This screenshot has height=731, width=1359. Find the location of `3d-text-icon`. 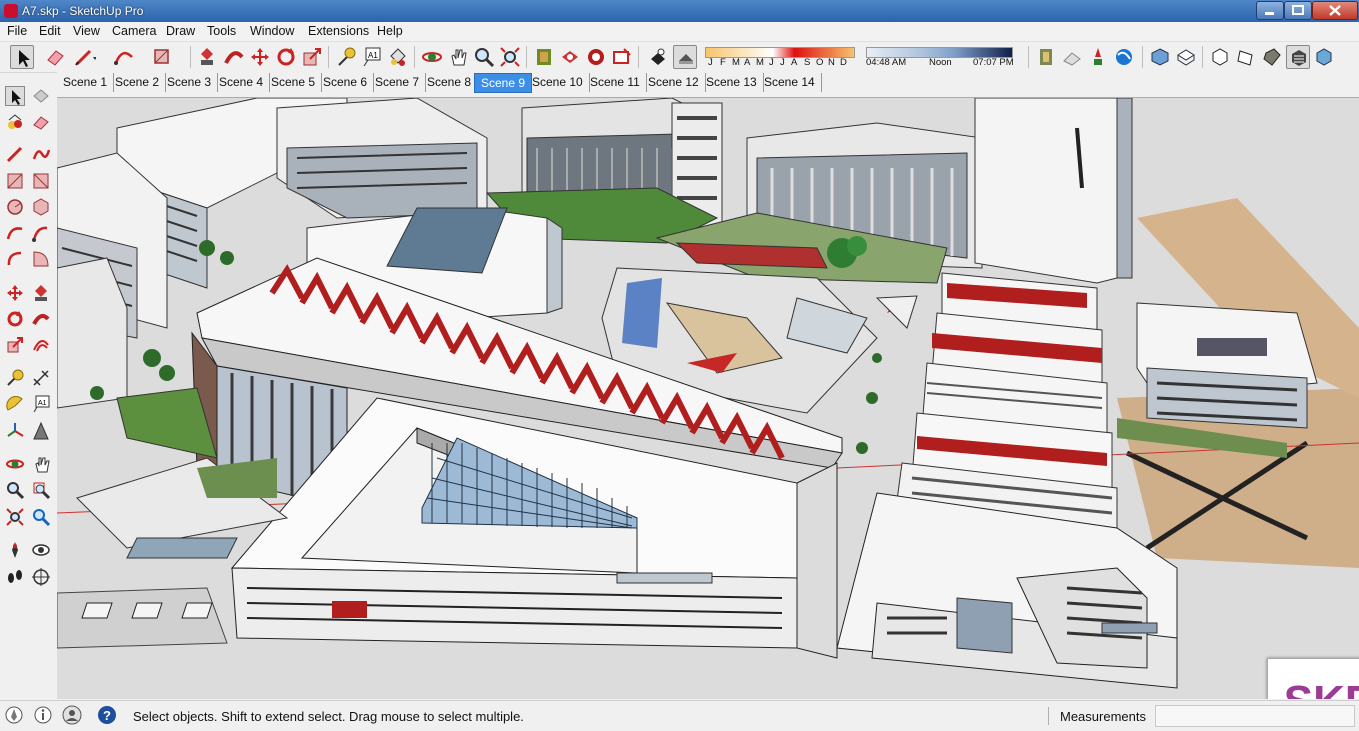

3d-text-icon is located at coordinates (41, 431).